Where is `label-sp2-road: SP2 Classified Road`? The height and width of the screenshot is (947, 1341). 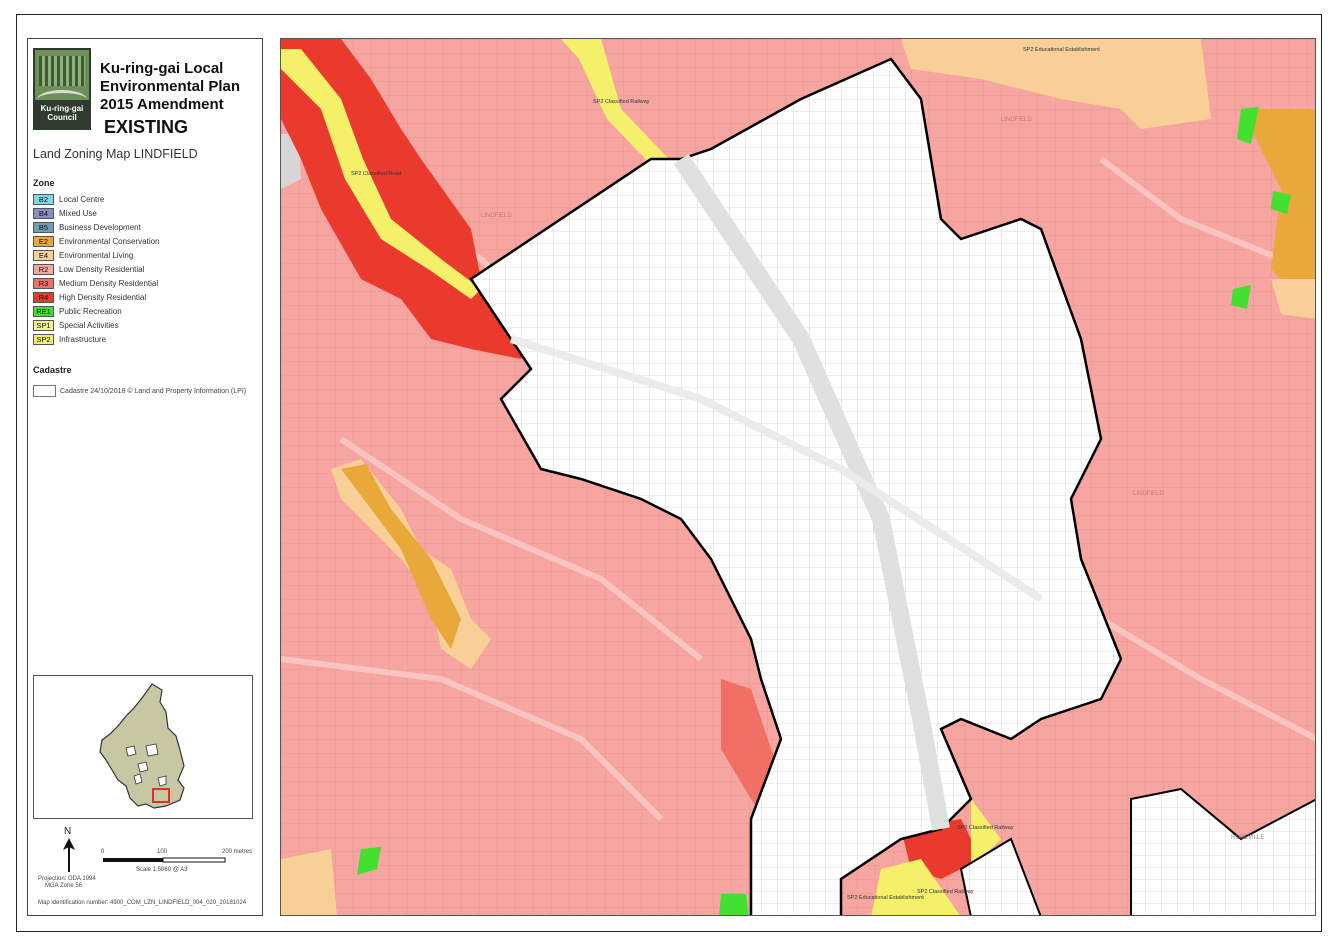
label-sp2-road: SP2 Classified Road is located at coordinates (376, 174).